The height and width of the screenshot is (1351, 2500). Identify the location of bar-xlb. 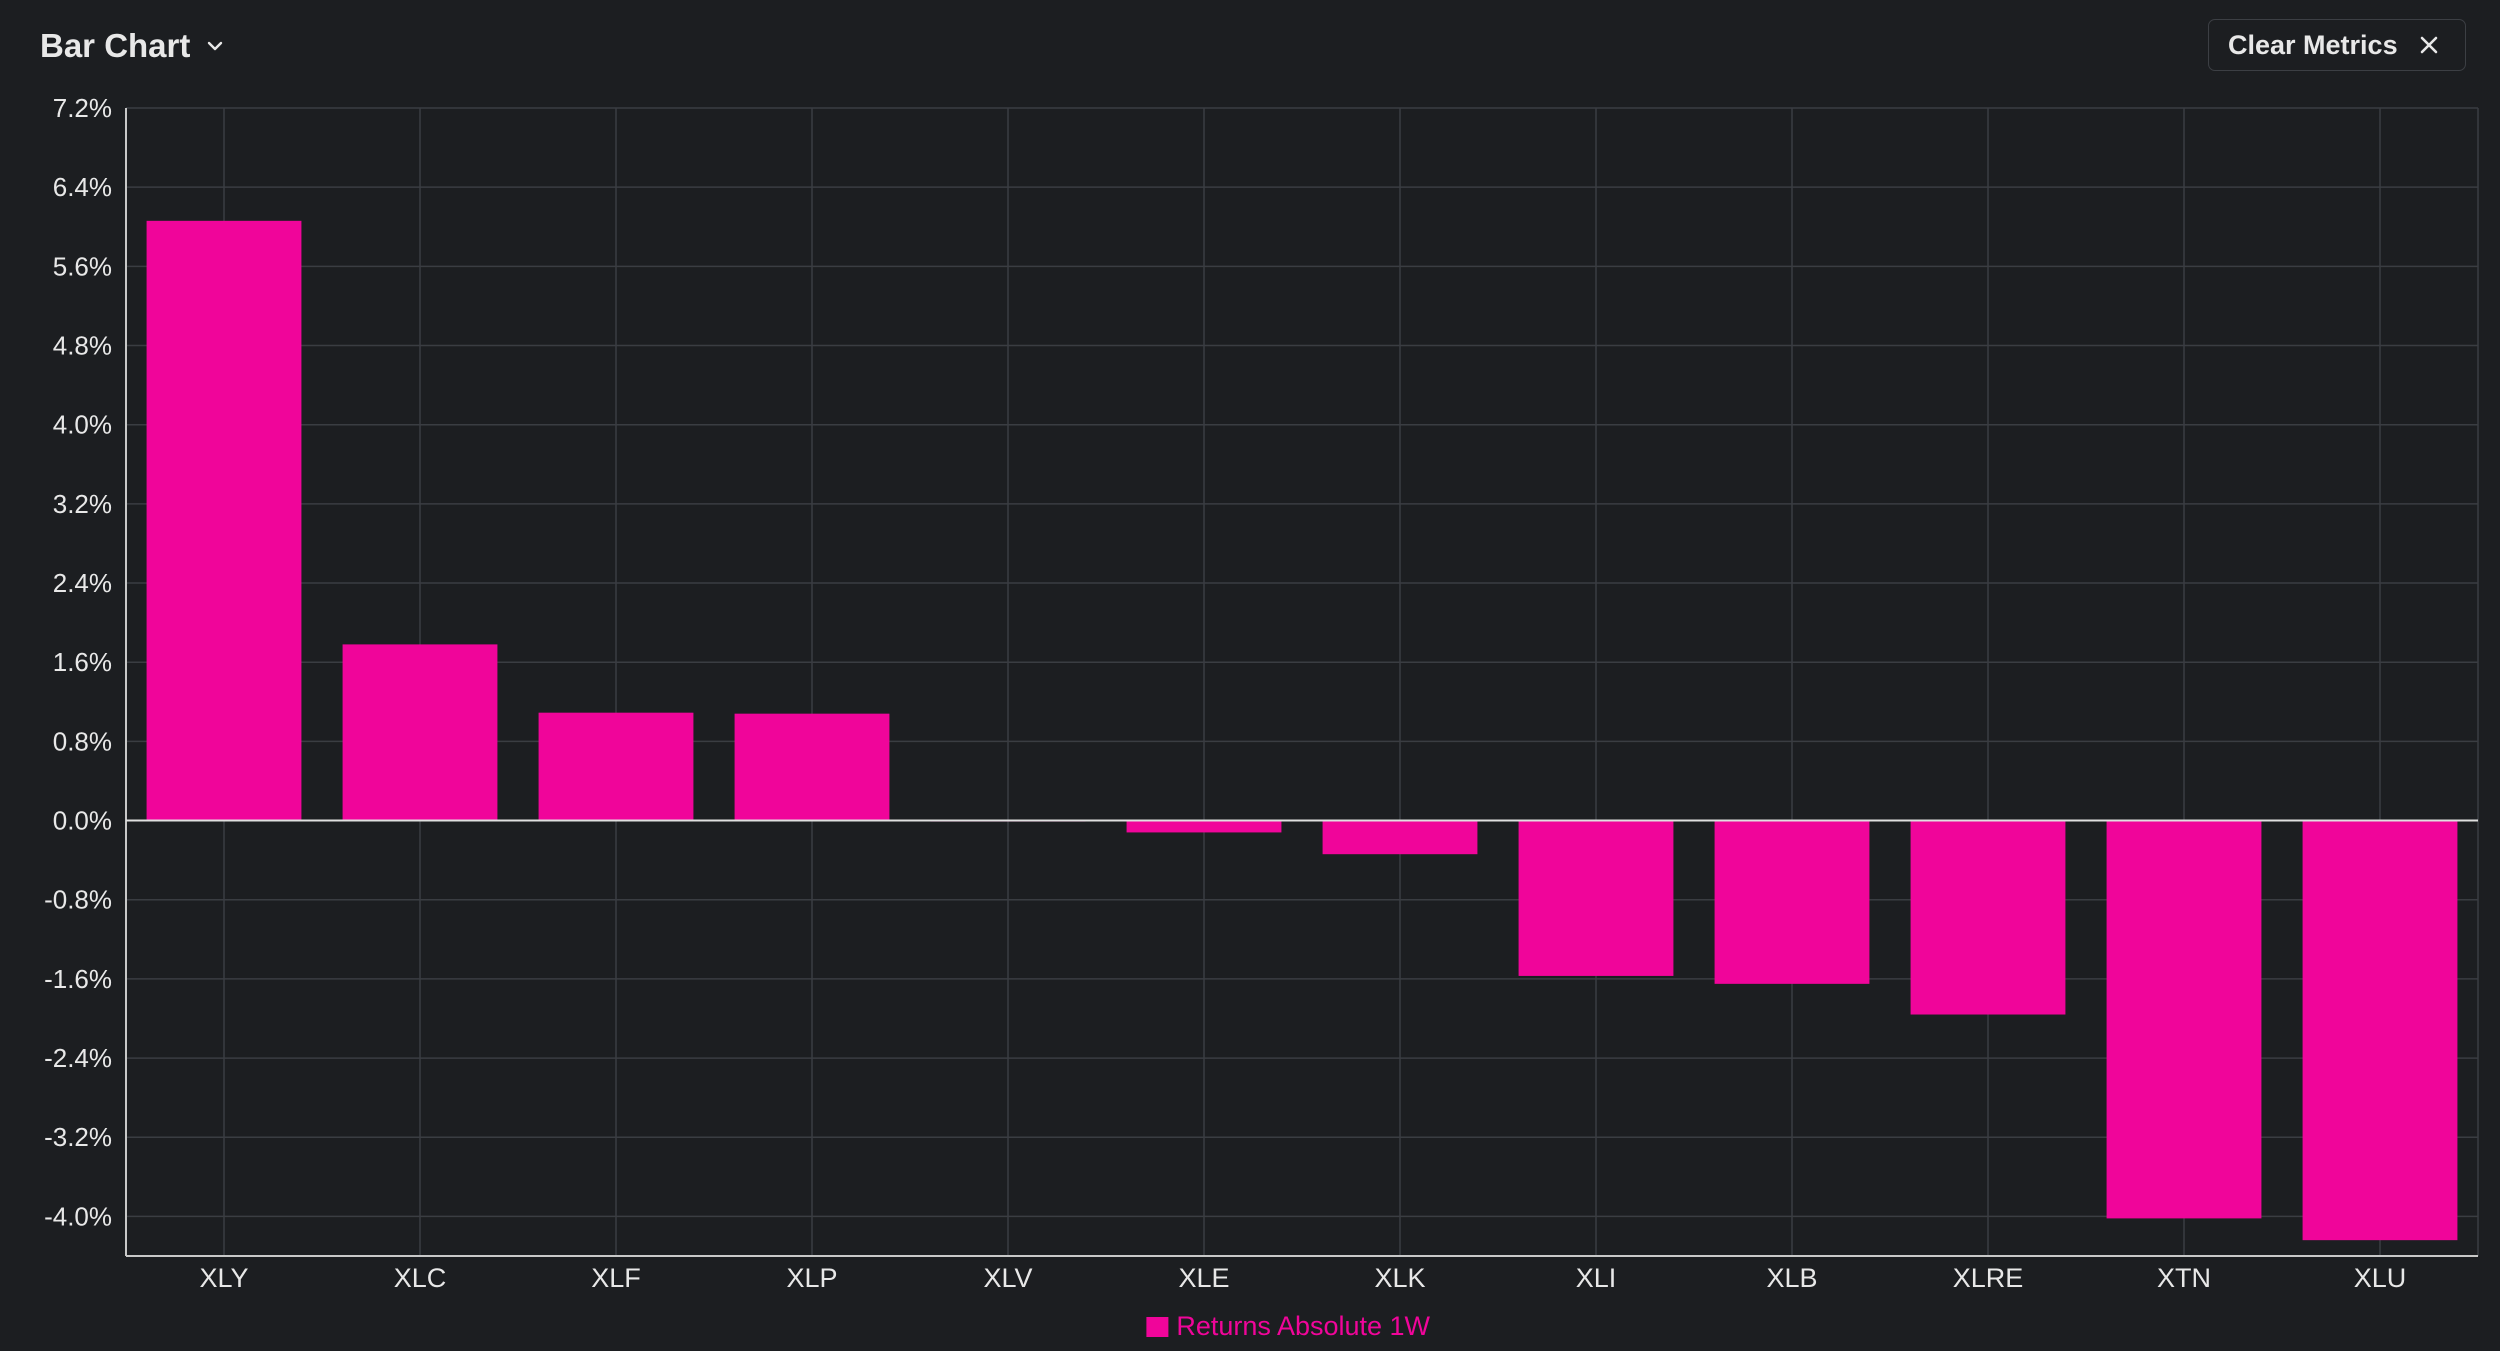
(1792, 902).